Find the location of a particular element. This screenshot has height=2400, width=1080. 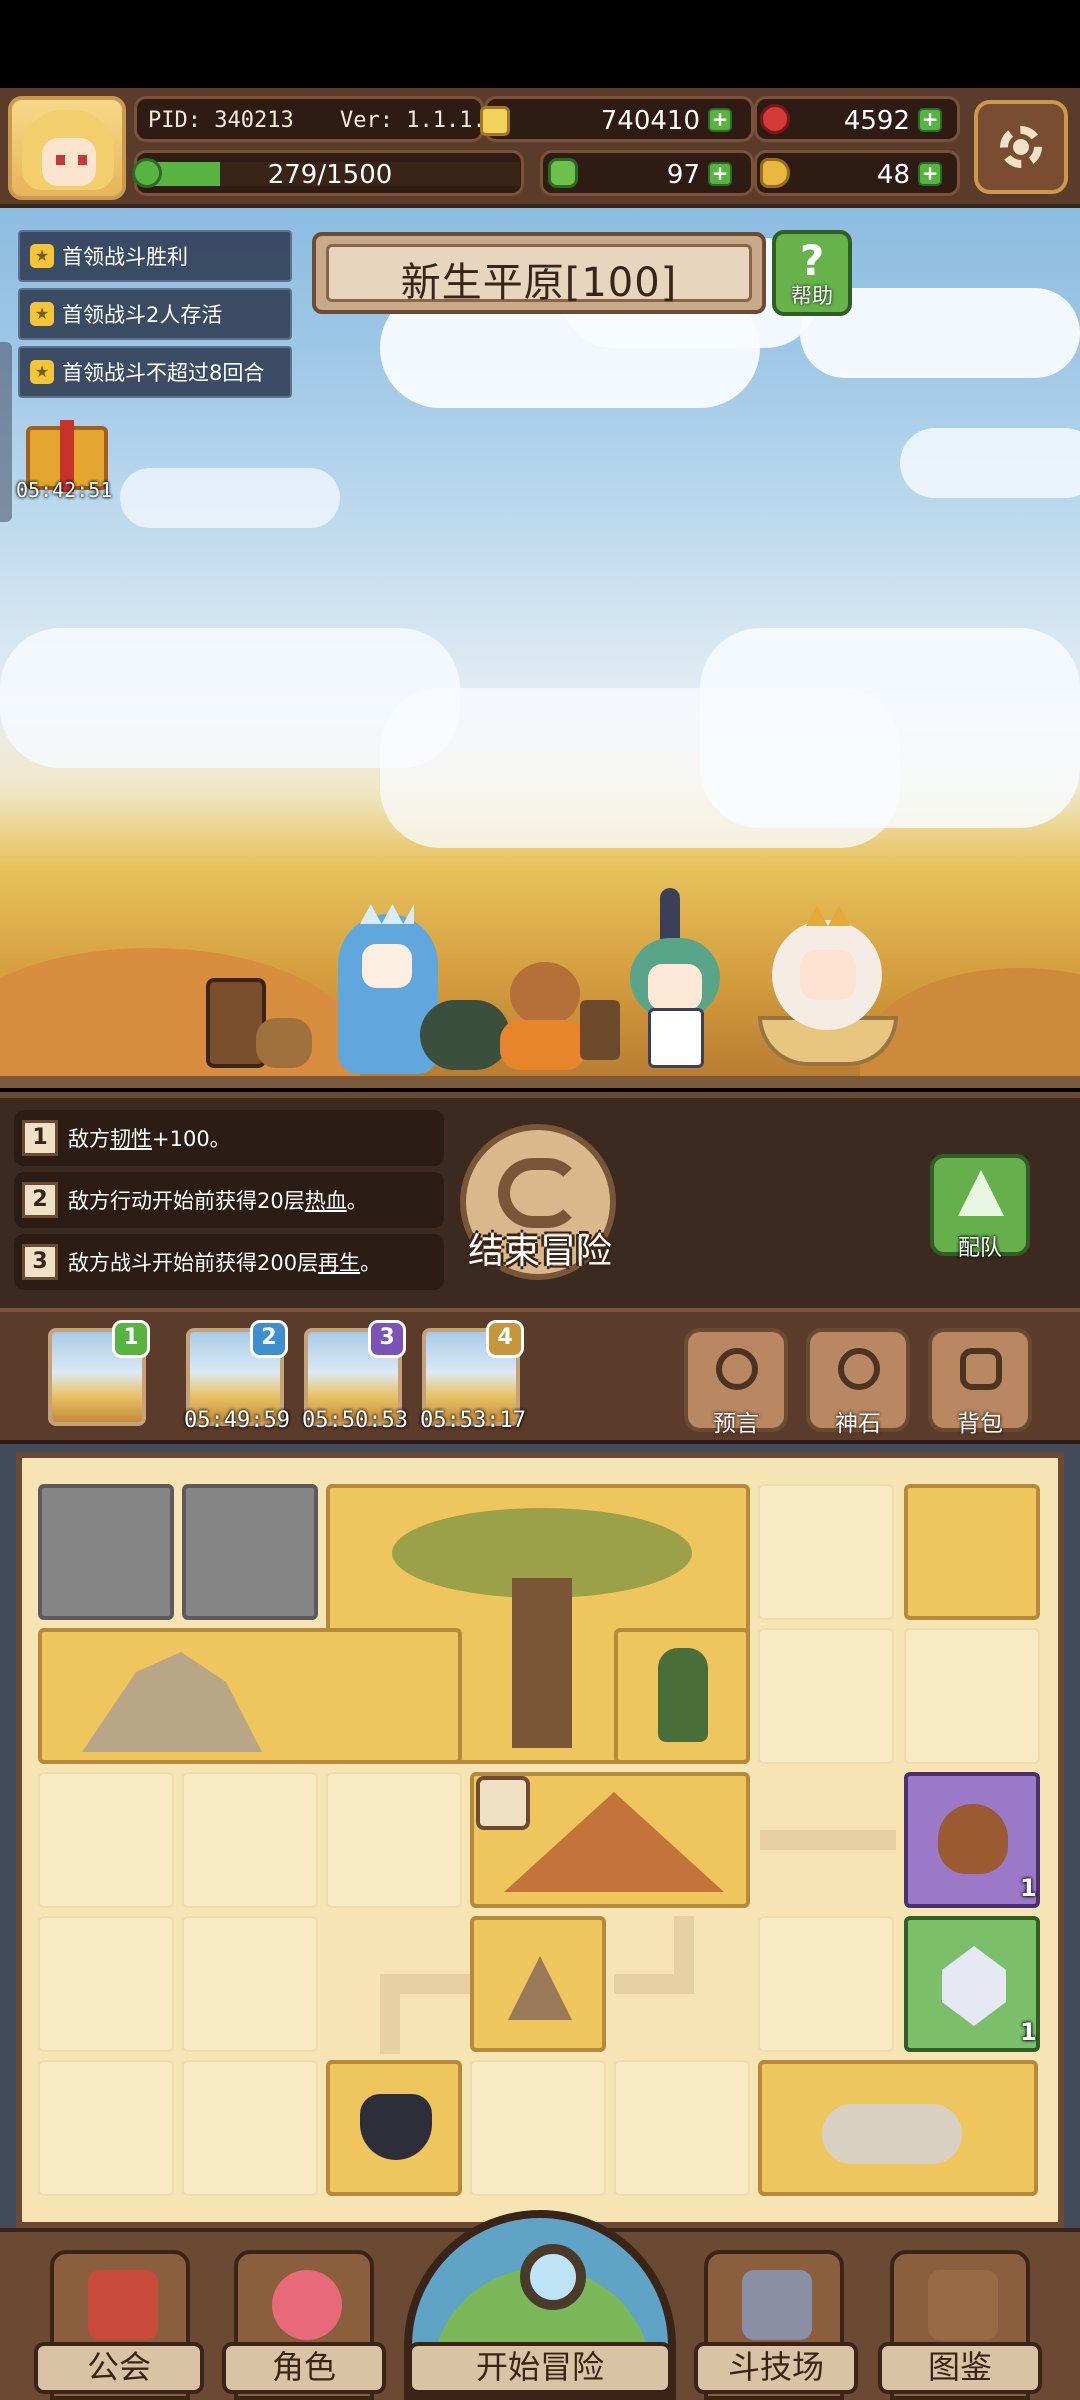

help-button: ? 帮助 is located at coordinates (812, 273).